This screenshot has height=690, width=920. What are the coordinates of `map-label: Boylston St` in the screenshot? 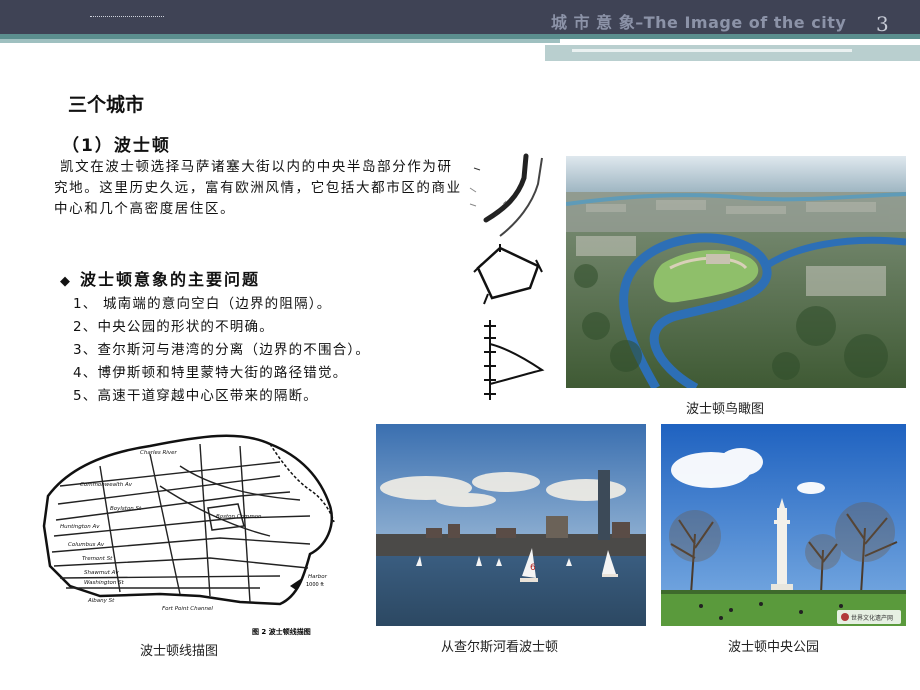 It's located at (126, 509).